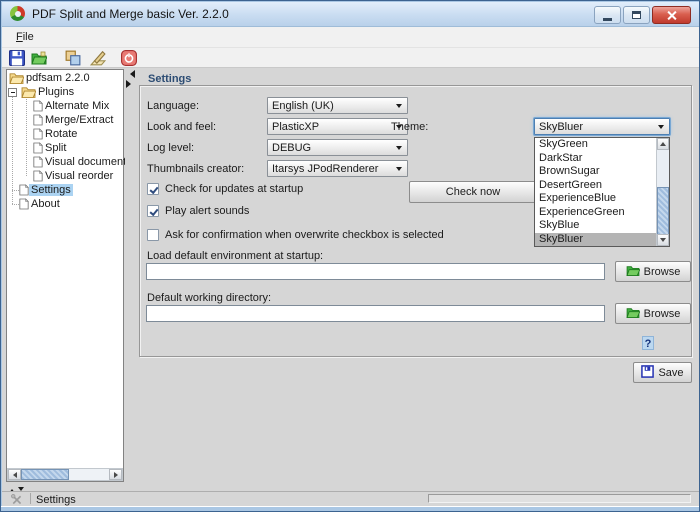  I want to click on exit-icon, so click(129, 58).